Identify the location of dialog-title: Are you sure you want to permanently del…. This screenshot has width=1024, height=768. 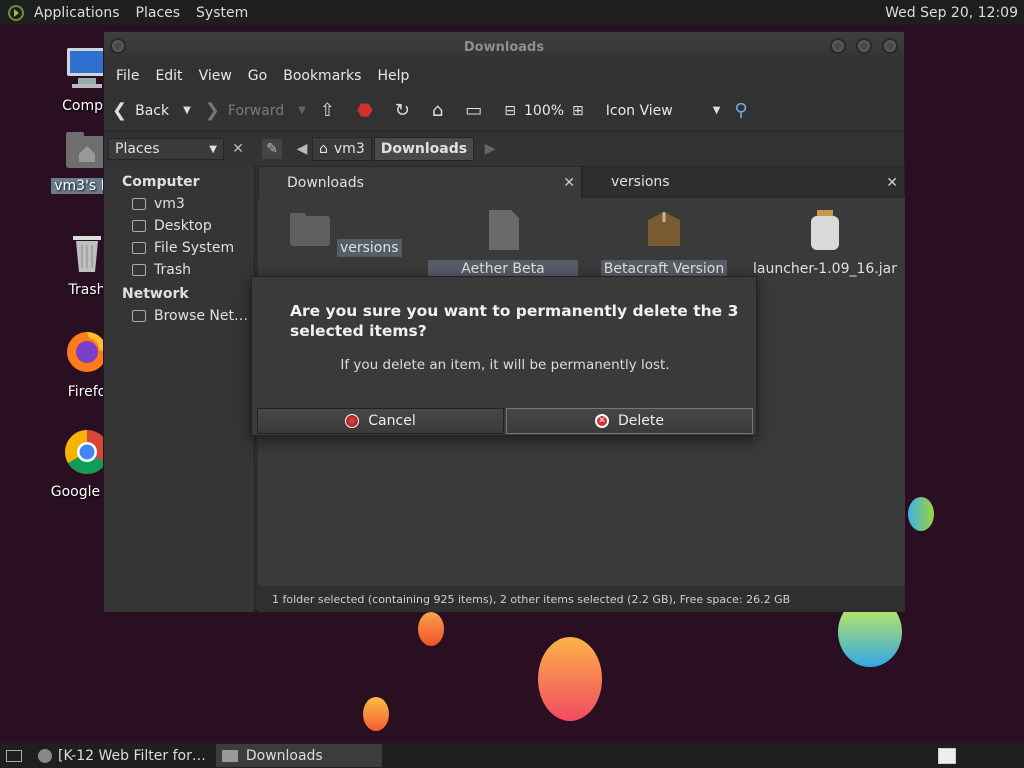
(514, 321).